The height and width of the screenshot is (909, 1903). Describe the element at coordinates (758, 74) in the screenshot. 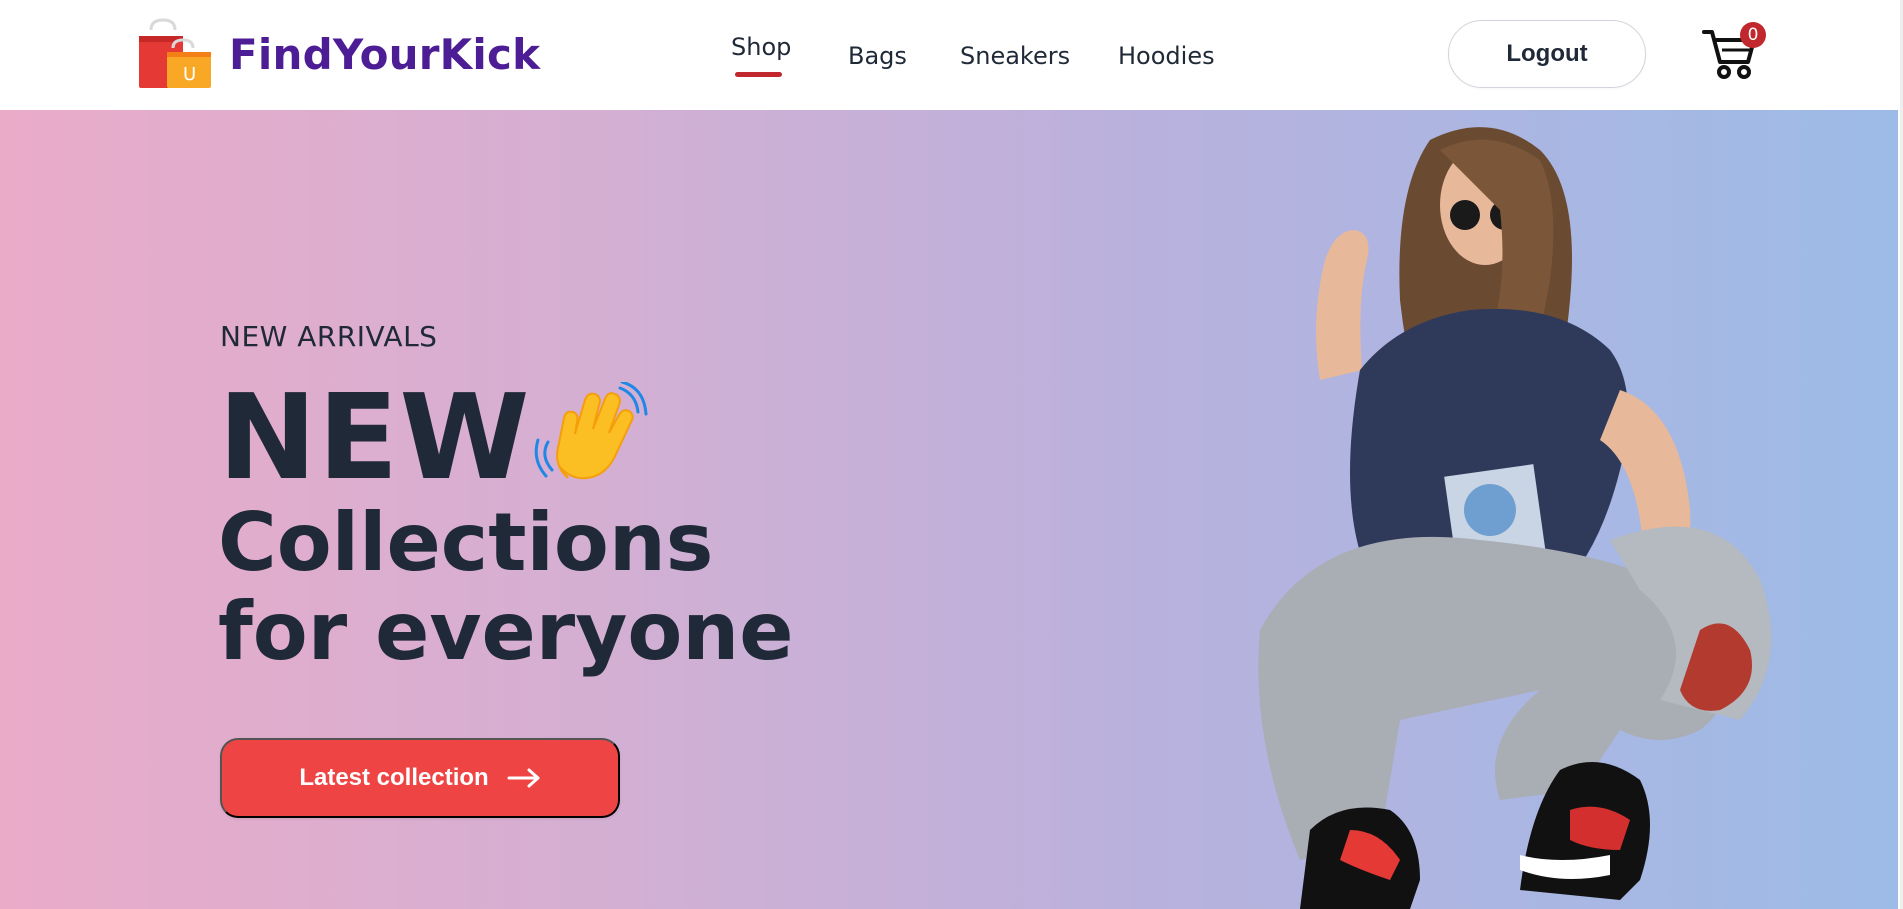

I see `nav-active-underline` at that location.